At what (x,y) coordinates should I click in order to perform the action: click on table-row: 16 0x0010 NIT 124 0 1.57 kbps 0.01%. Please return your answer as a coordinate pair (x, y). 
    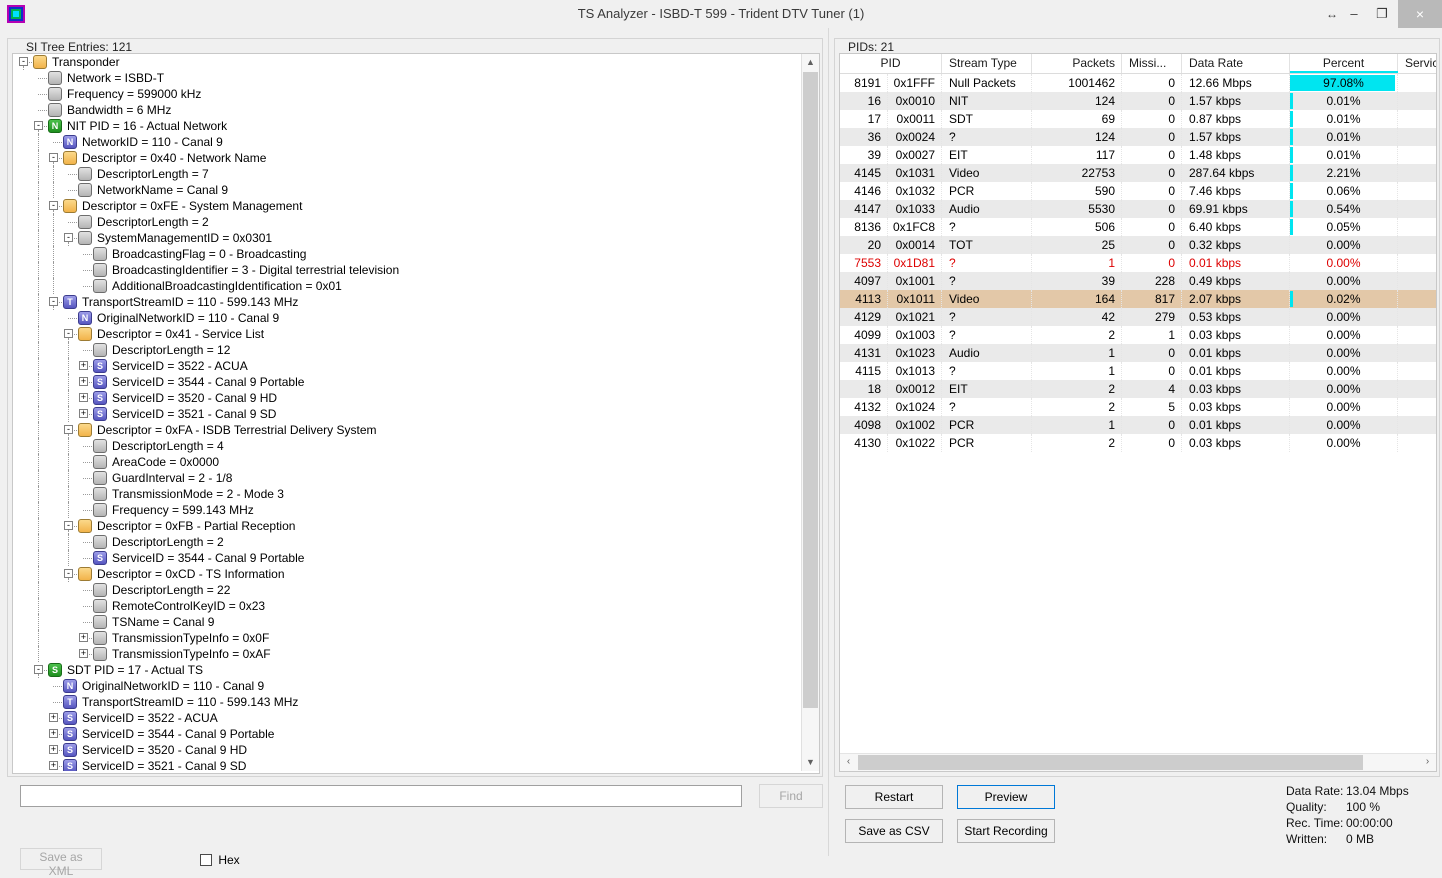
    Looking at the image, I should click on (1138, 101).